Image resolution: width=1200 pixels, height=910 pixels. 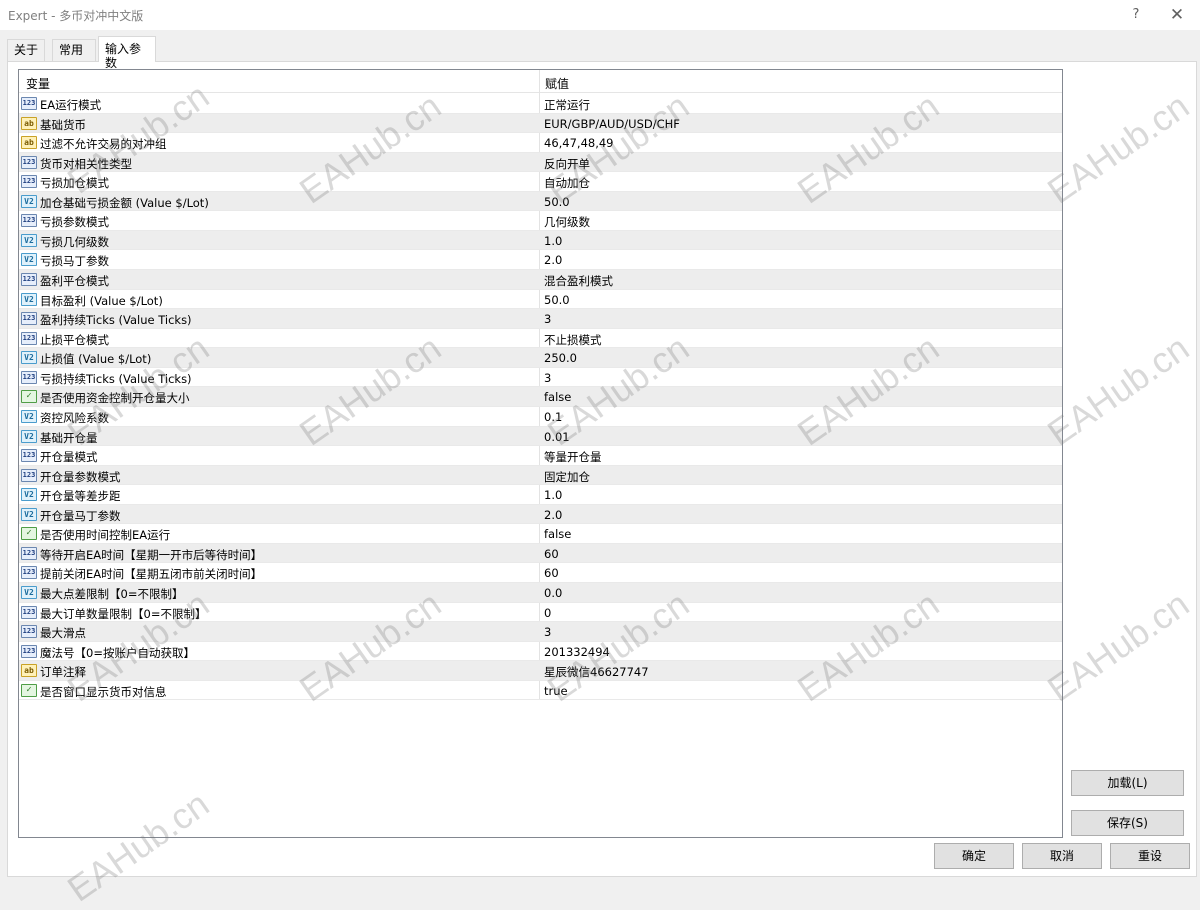 What do you see at coordinates (540, 417) in the screenshot?
I see `table-row: V2 资控风险系数 0.1` at bounding box center [540, 417].